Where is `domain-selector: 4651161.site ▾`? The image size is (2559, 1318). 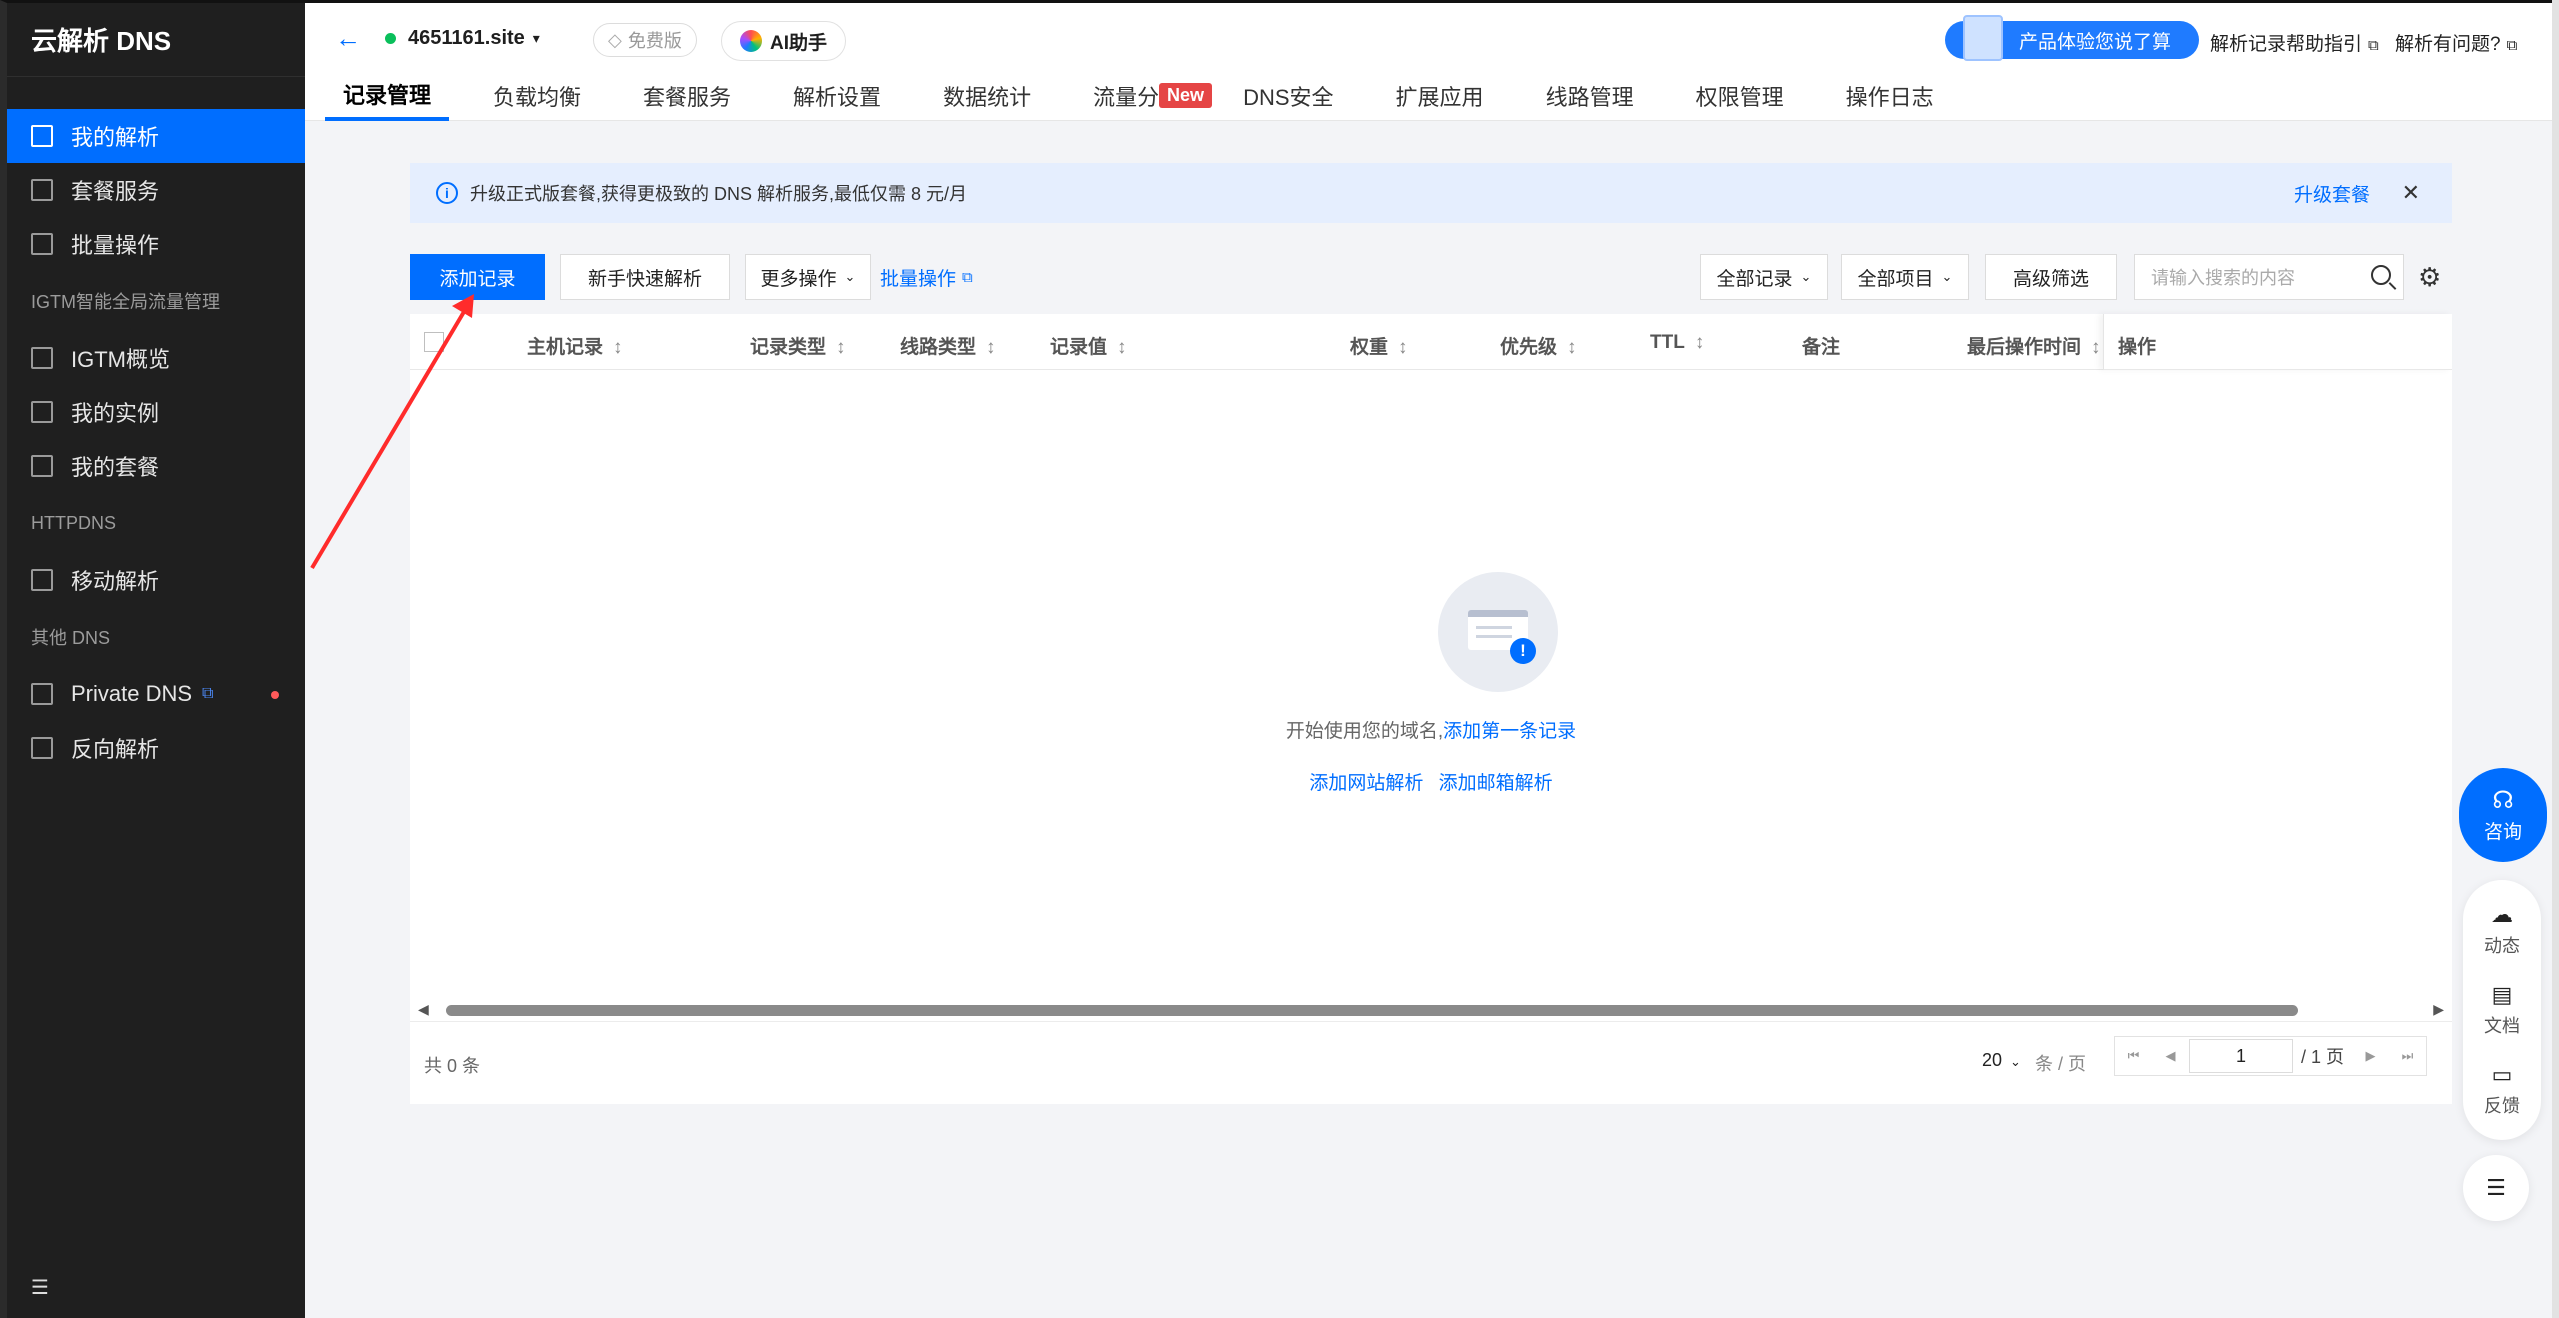
domain-selector: 4651161.site ▾ is located at coordinates (462, 38).